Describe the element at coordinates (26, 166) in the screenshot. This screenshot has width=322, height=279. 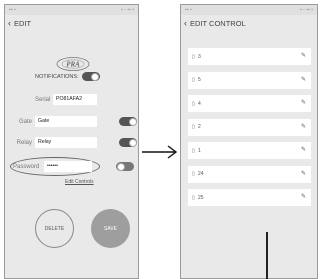
I see `password-label: Password` at that location.